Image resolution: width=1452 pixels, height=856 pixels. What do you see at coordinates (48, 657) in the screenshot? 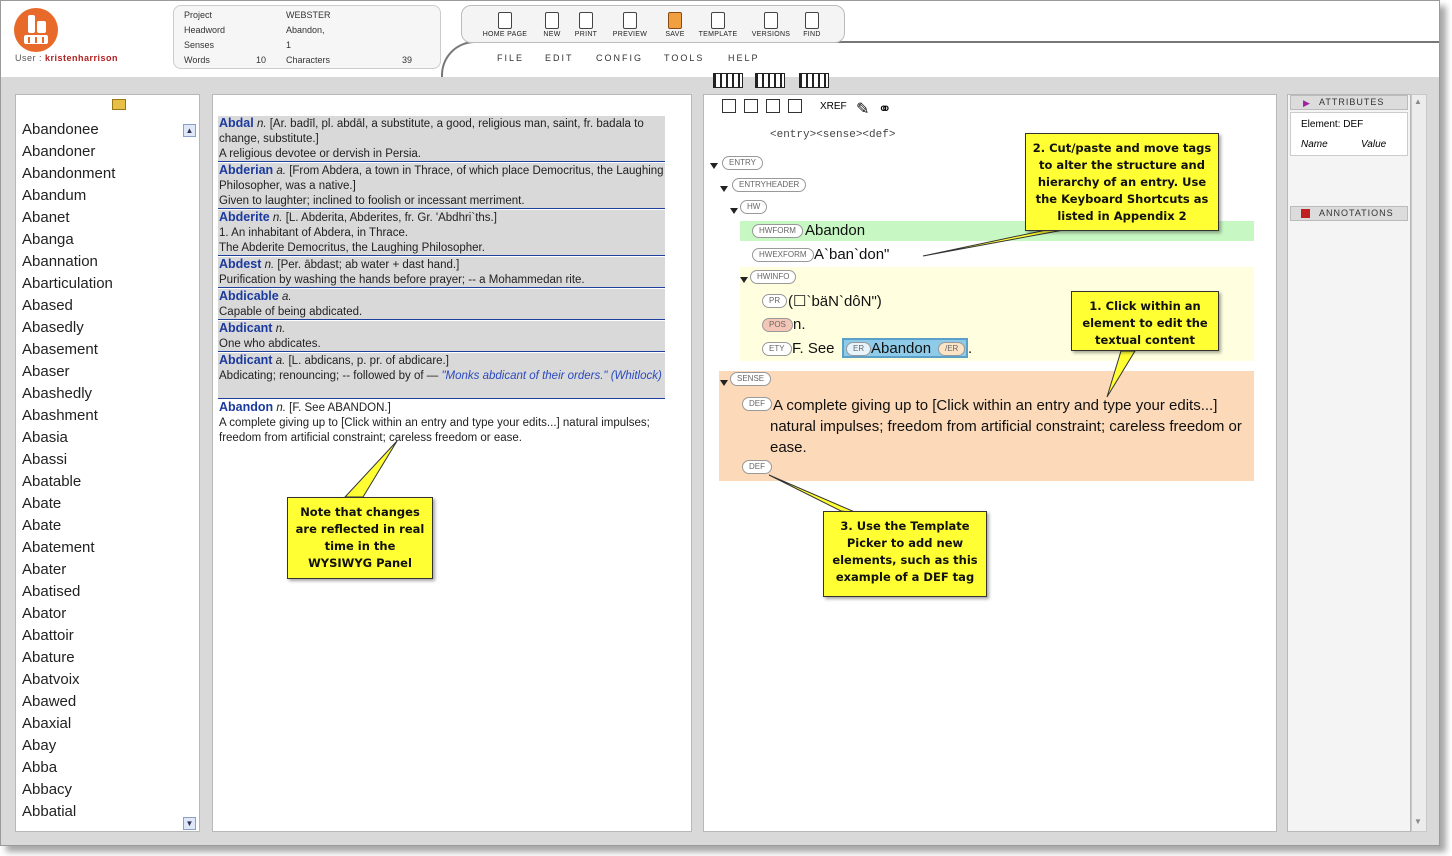
I see `headword-list-item: Abature` at bounding box center [48, 657].